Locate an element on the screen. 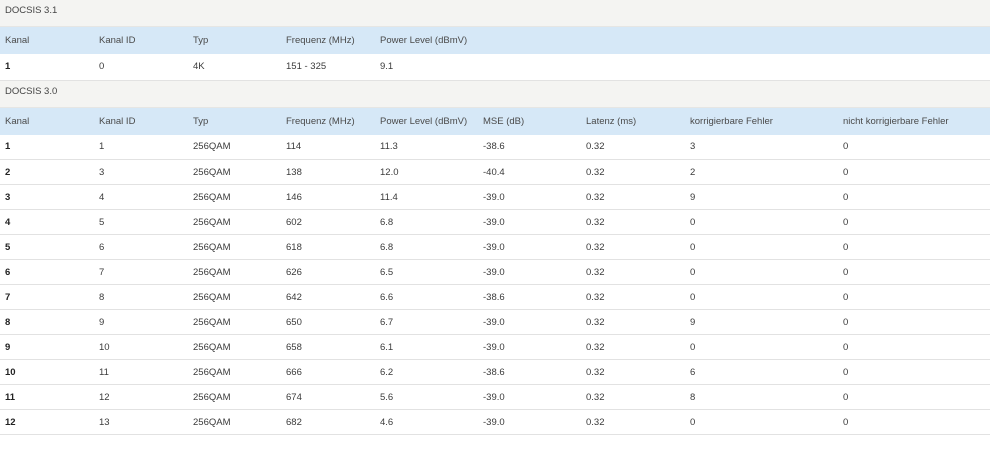  cell-frequenz: 666 is located at coordinates (328, 372).